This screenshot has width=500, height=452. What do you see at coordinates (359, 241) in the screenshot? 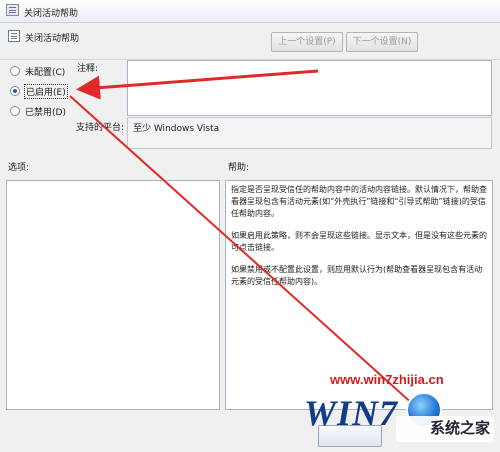
I see `help-paragraph: 如果启用此策略，则不会呈现这些链接。显示文本，但是没有这些元素的可点击链接。` at bounding box center [359, 241].